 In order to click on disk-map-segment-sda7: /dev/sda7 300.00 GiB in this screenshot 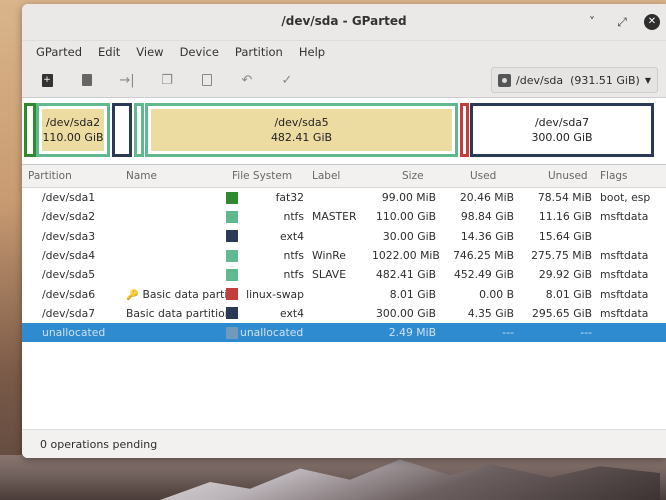, I will do `click(562, 130)`.